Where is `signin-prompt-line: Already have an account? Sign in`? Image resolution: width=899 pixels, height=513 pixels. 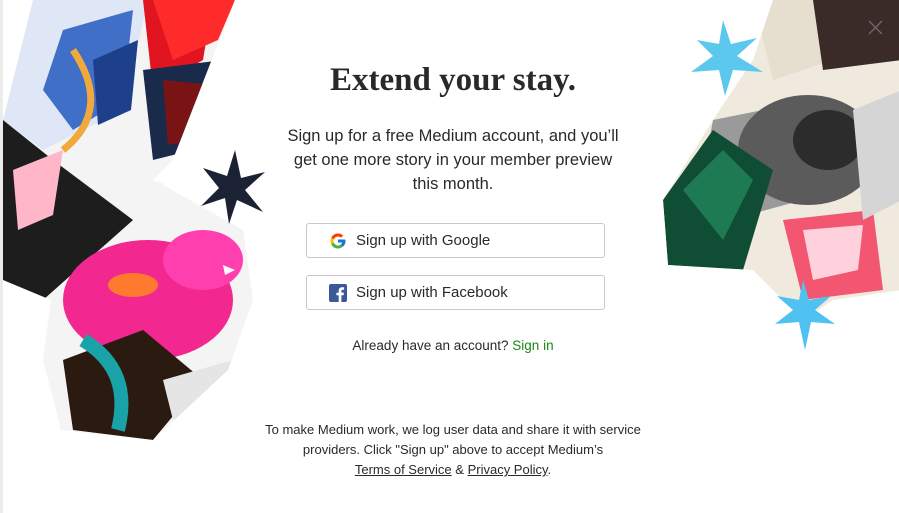
signin-prompt-line: Already have an account? Sign in is located at coordinates (453, 345).